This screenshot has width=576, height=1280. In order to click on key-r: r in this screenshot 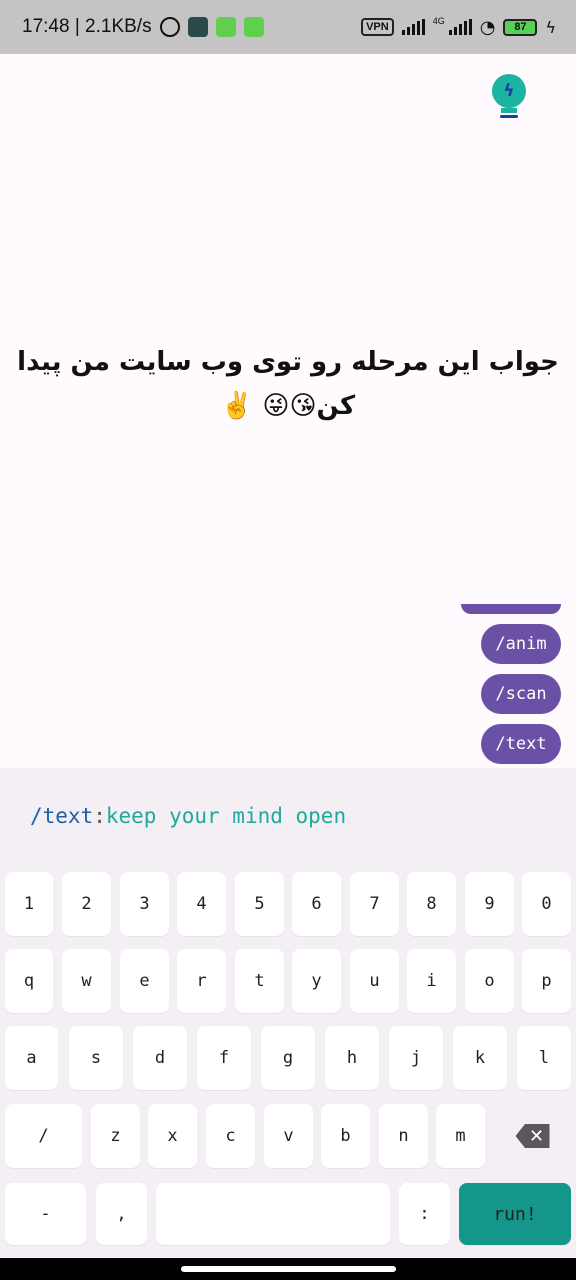, I will do `click(201, 981)`.